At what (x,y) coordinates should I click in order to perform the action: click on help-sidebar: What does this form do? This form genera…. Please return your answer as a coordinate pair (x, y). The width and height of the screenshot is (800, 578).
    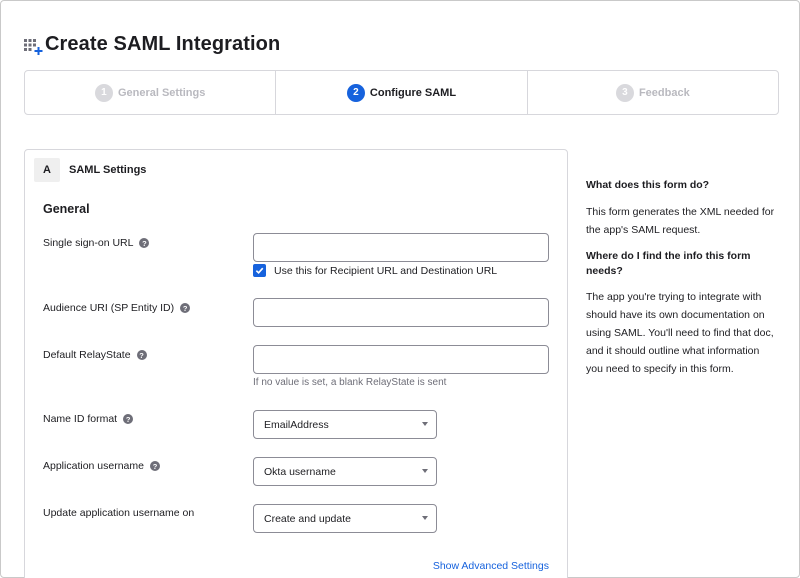
    Looking at the image, I should click on (681, 278).